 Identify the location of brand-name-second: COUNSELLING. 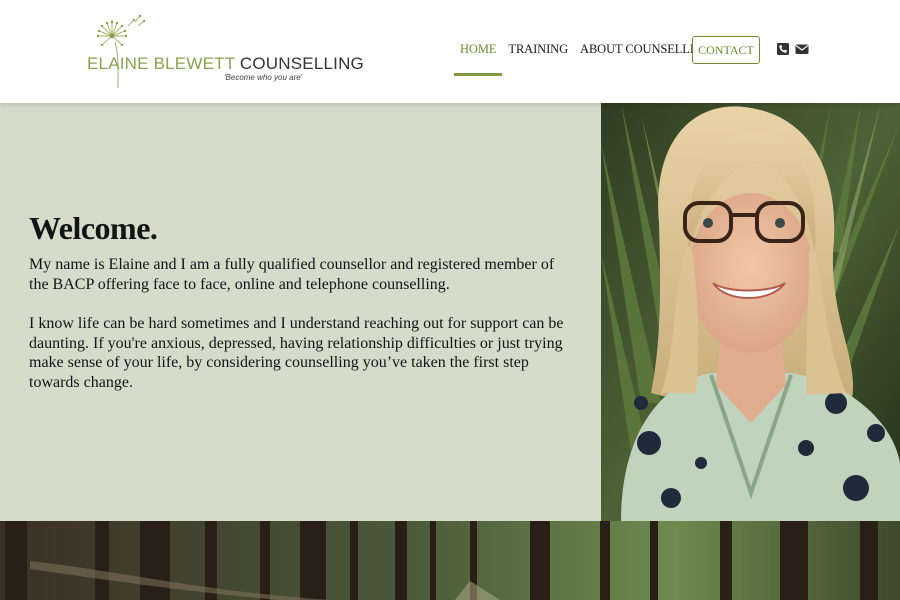
(299, 63).